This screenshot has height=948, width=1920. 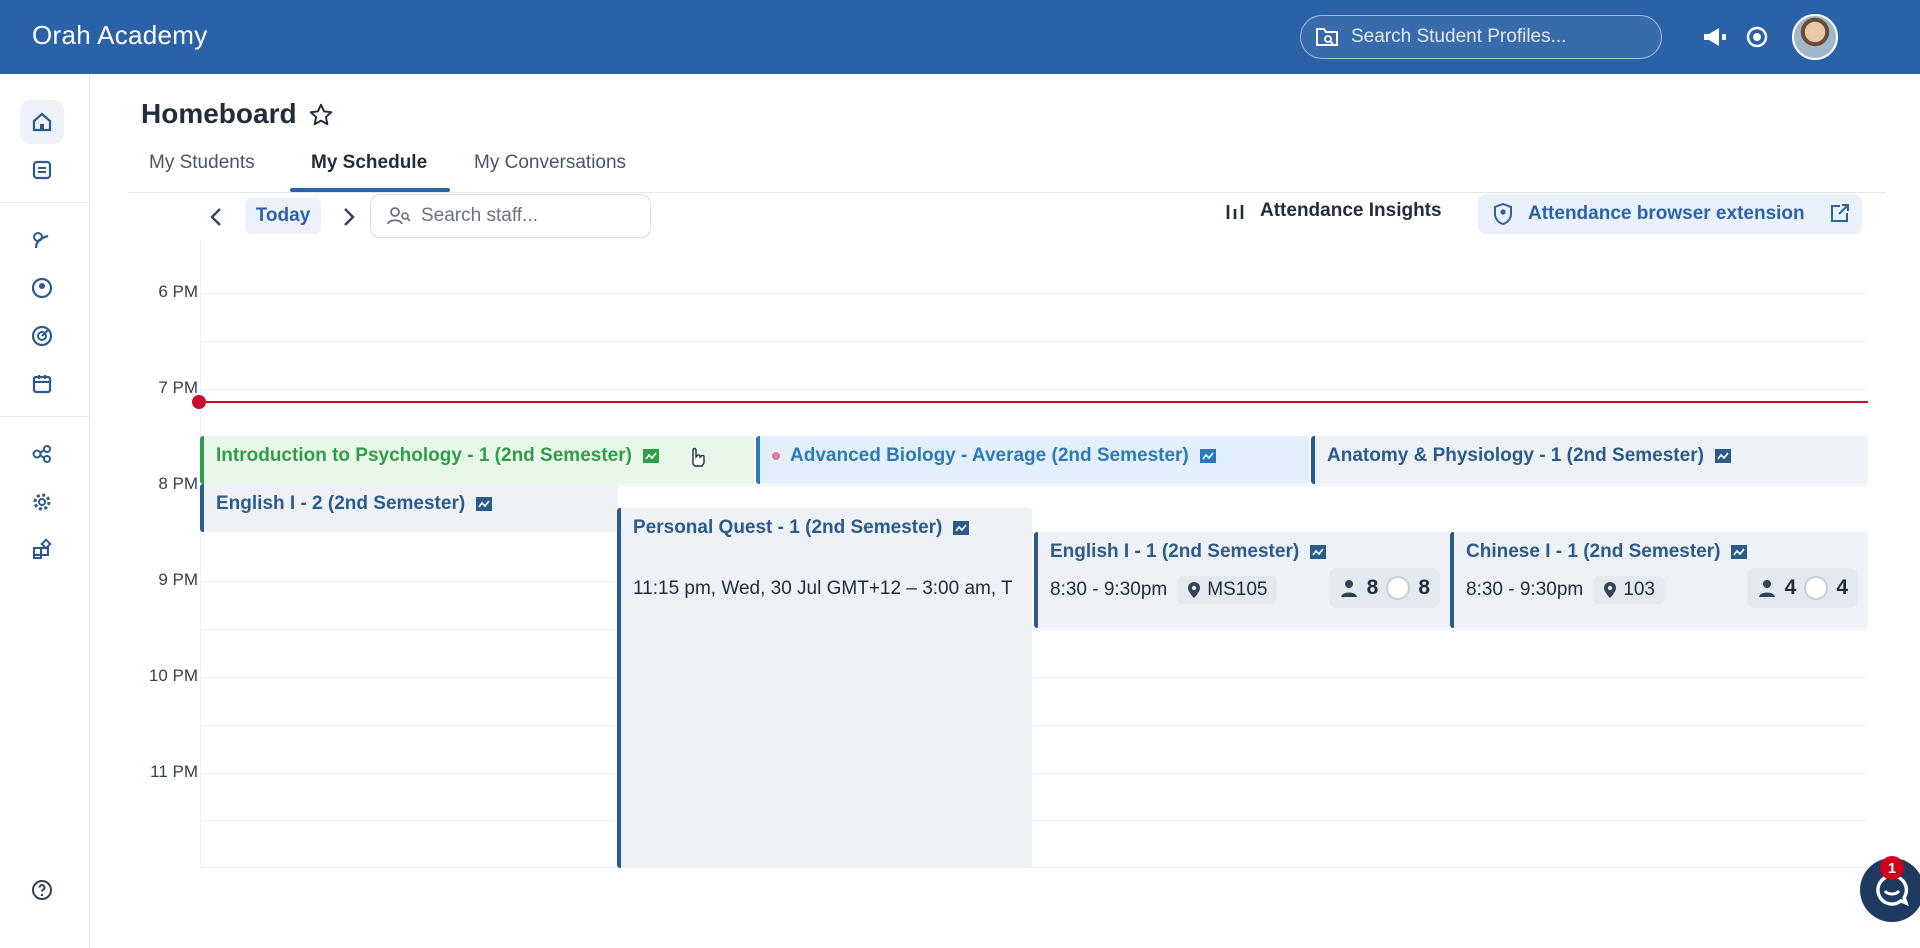 I want to click on app-title: Orah Academy, so click(x=120, y=35).